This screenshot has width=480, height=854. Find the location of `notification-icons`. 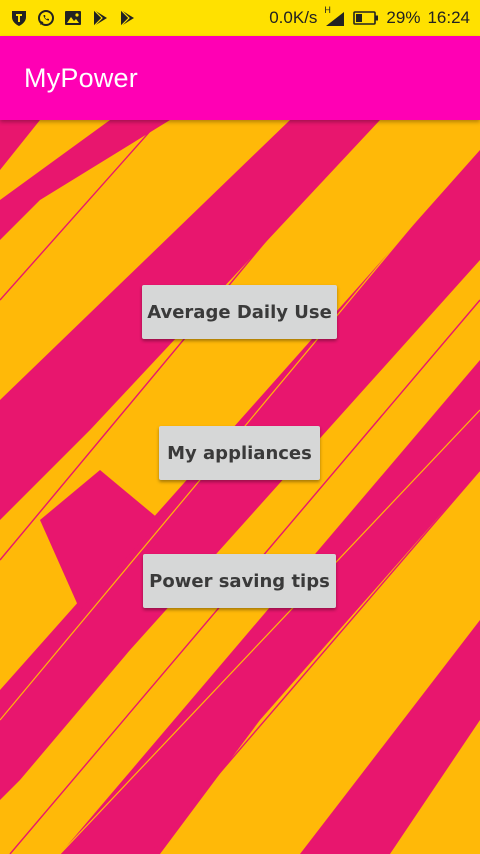

notification-icons is located at coordinates (73, 18).